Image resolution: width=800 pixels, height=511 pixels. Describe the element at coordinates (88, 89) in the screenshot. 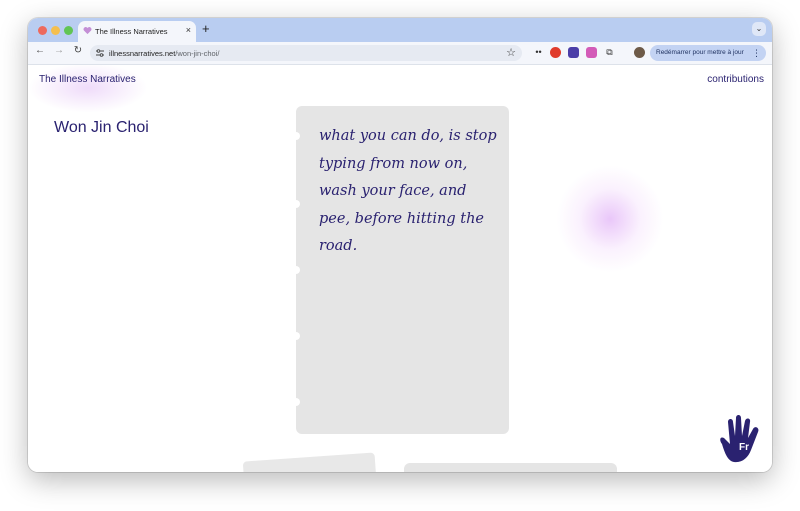

I see `header-glow` at that location.